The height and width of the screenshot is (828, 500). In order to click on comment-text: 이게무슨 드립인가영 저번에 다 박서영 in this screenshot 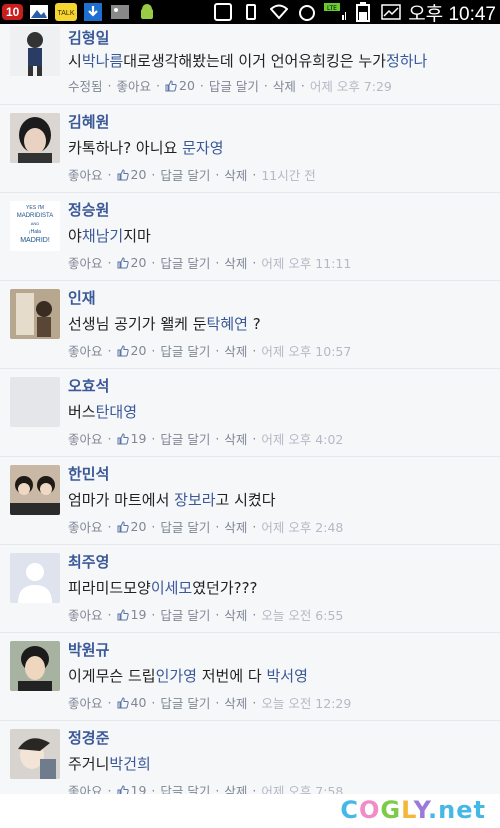, I will do `click(188, 676)`.